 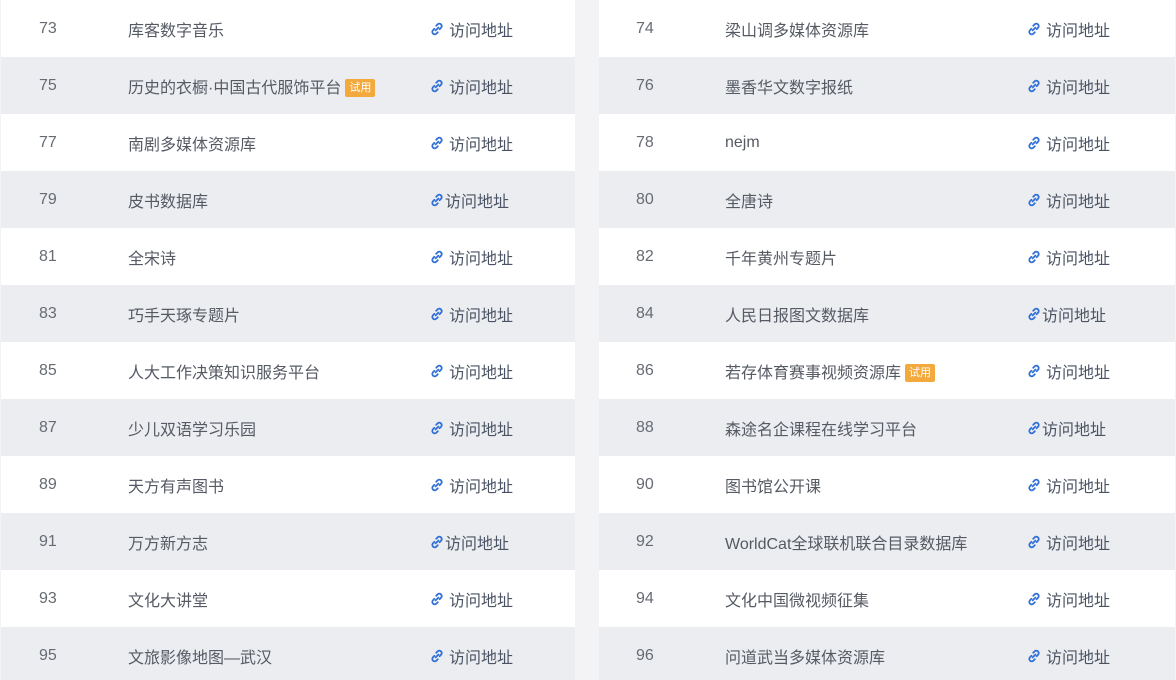 I want to click on row-number: 76, so click(x=645, y=85).